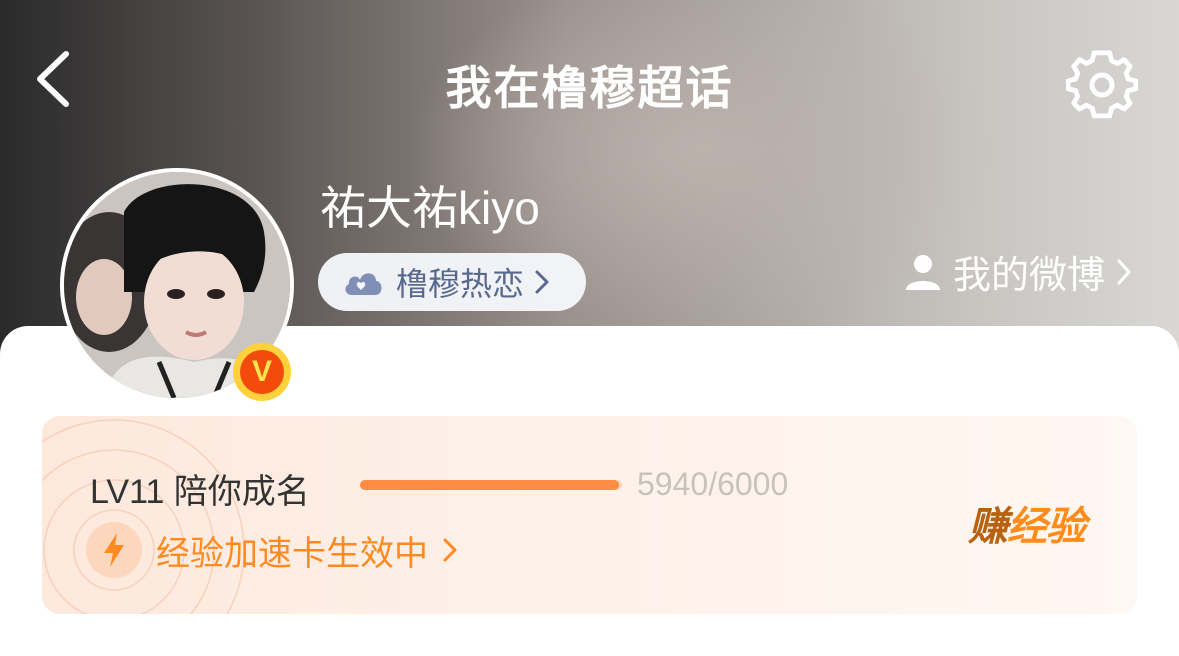 This screenshot has width=1179, height=656. Describe the element at coordinates (1046, 527) in the screenshot. I see `earn-button-suffix: 经验` at that location.